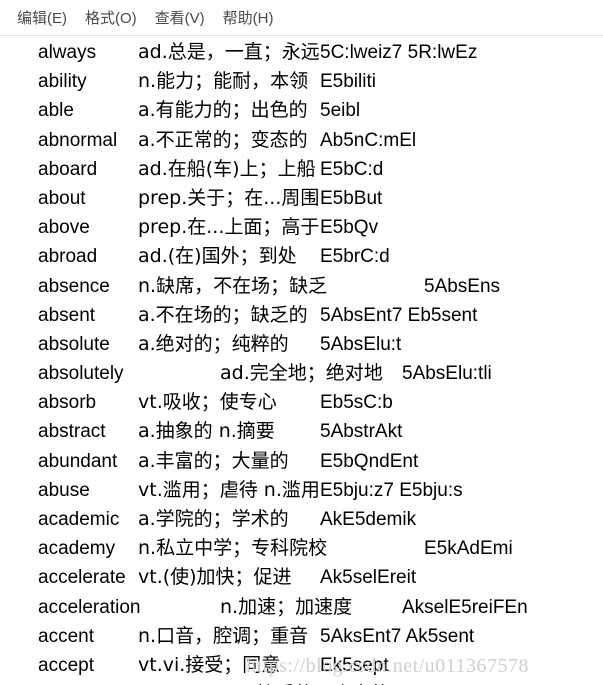  What do you see at coordinates (67, 315) in the screenshot?
I see `word-entry: absent` at bounding box center [67, 315].